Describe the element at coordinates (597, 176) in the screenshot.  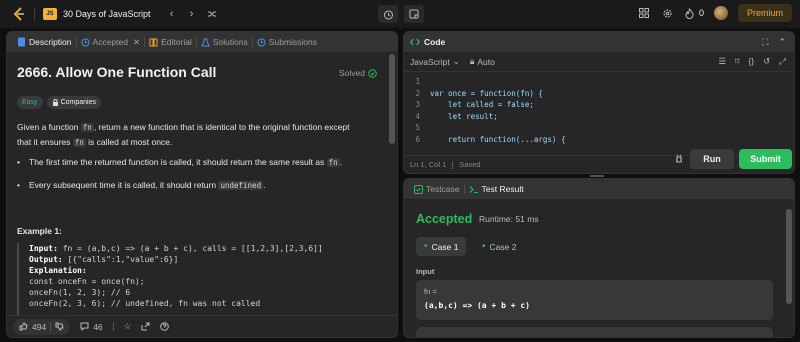
I see `resize-handle` at that location.